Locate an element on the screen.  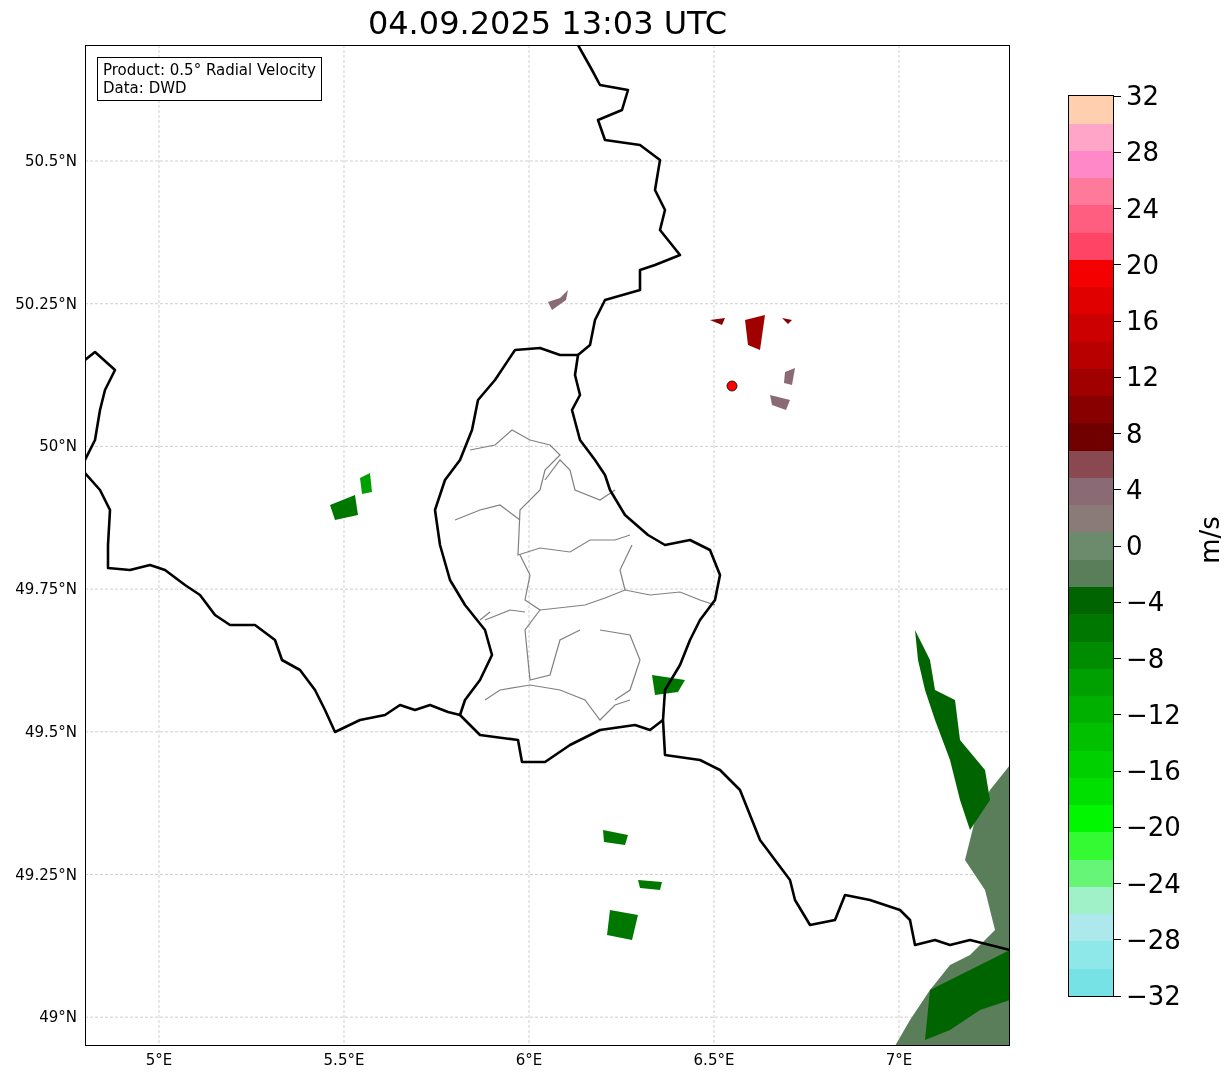
longitude-label: 5°E is located at coordinates (159, 1060).